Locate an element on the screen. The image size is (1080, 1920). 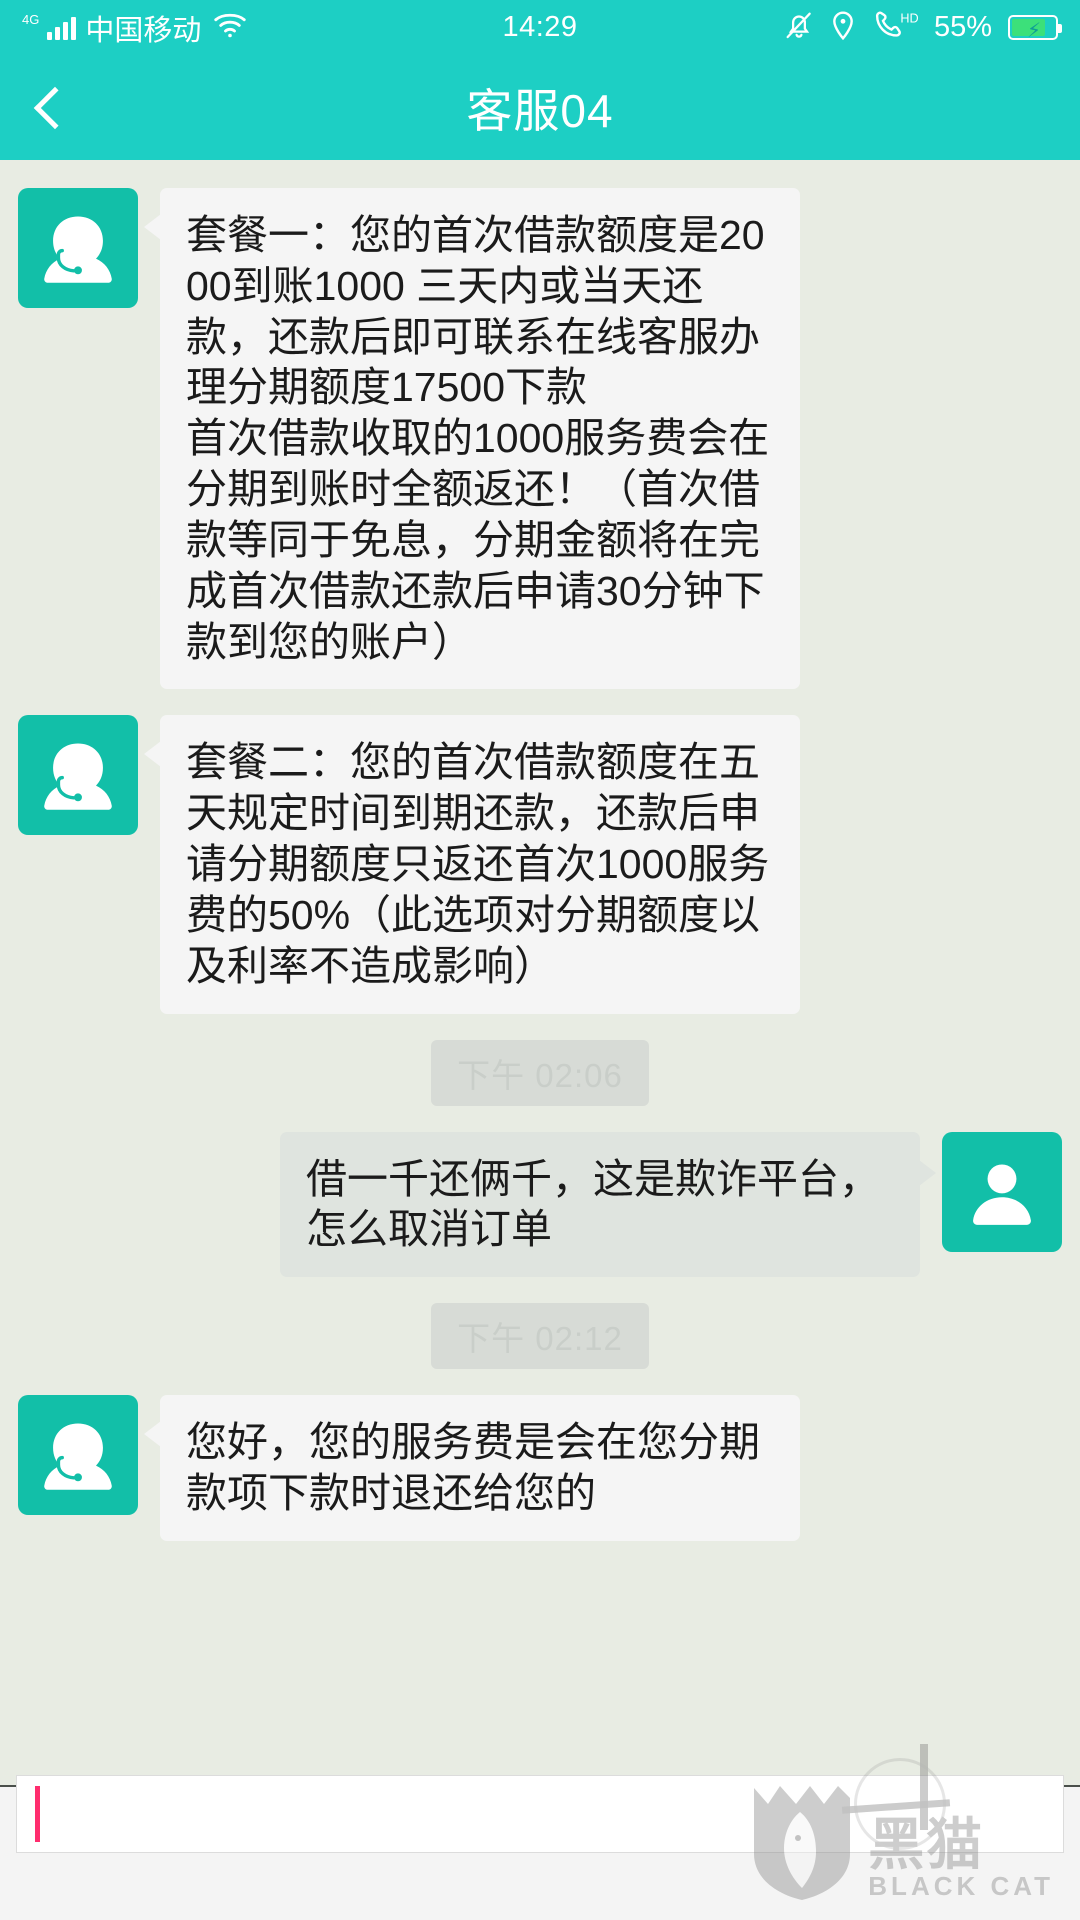
back-button is located at coordinates (55, 107).